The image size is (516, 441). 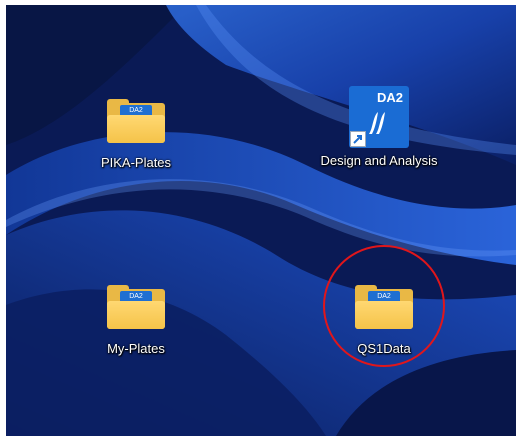 What do you see at coordinates (358, 139) in the screenshot?
I see `shortcut-arrow-icon` at bounding box center [358, 139].